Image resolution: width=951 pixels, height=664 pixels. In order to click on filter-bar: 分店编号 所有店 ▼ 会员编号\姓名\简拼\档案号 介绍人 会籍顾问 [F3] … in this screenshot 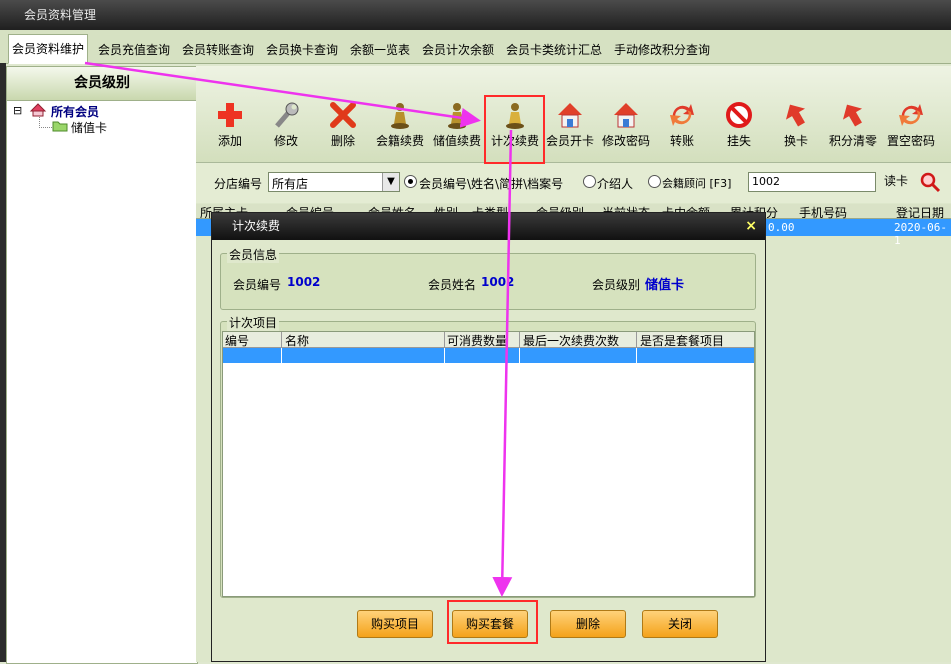, I will do `click(573, 183)`.